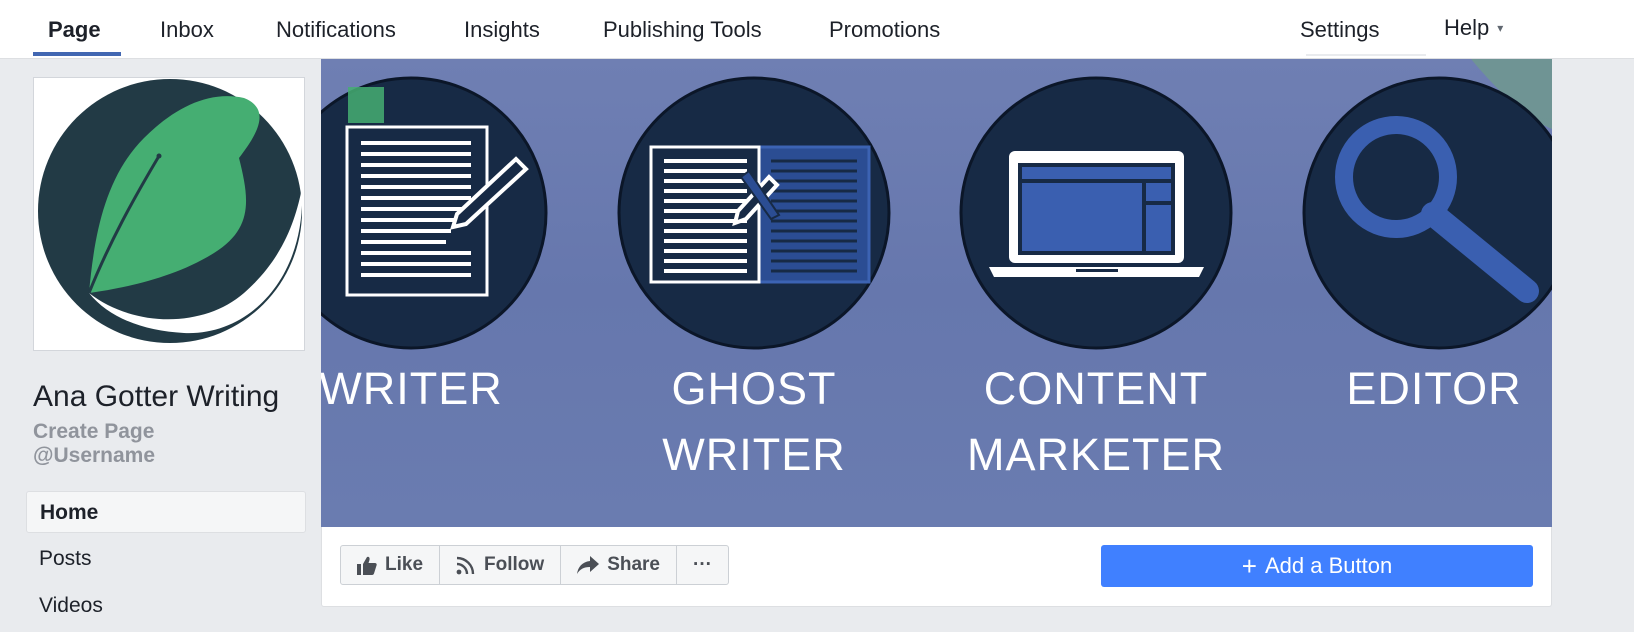  What do you see at coordinates (633, 564) in the screenshot?
I see `share-label: Share` at bounding box center [633, 564].